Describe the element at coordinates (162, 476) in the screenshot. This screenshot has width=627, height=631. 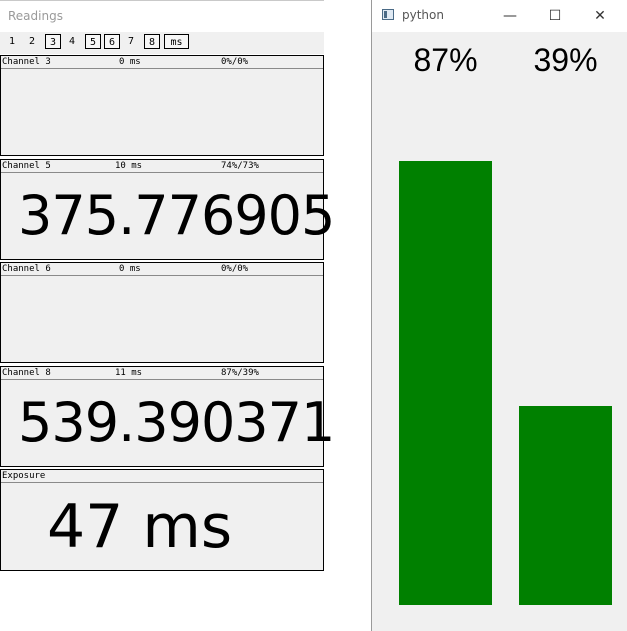
I see `panel-header: Exposure` at that location.